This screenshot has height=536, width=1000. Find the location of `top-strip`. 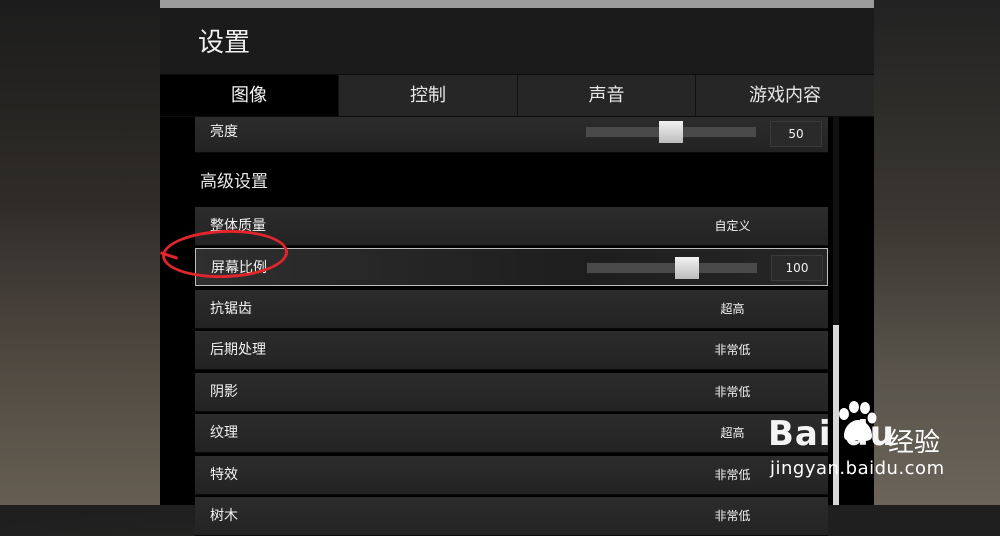

top-strip is located at coordinates (517, 4).